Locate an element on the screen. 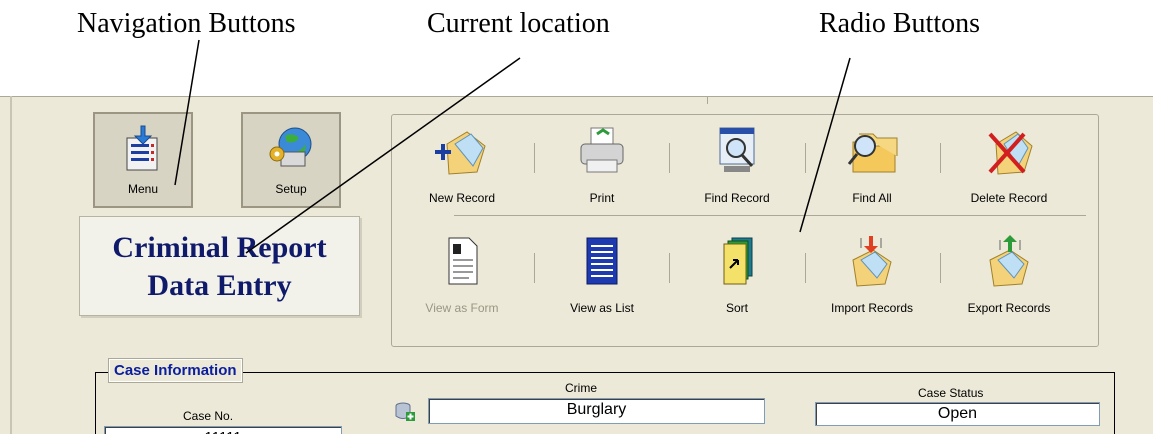 The image size is (1153, 434). find-record-icon is located at coordinates (737, 149).